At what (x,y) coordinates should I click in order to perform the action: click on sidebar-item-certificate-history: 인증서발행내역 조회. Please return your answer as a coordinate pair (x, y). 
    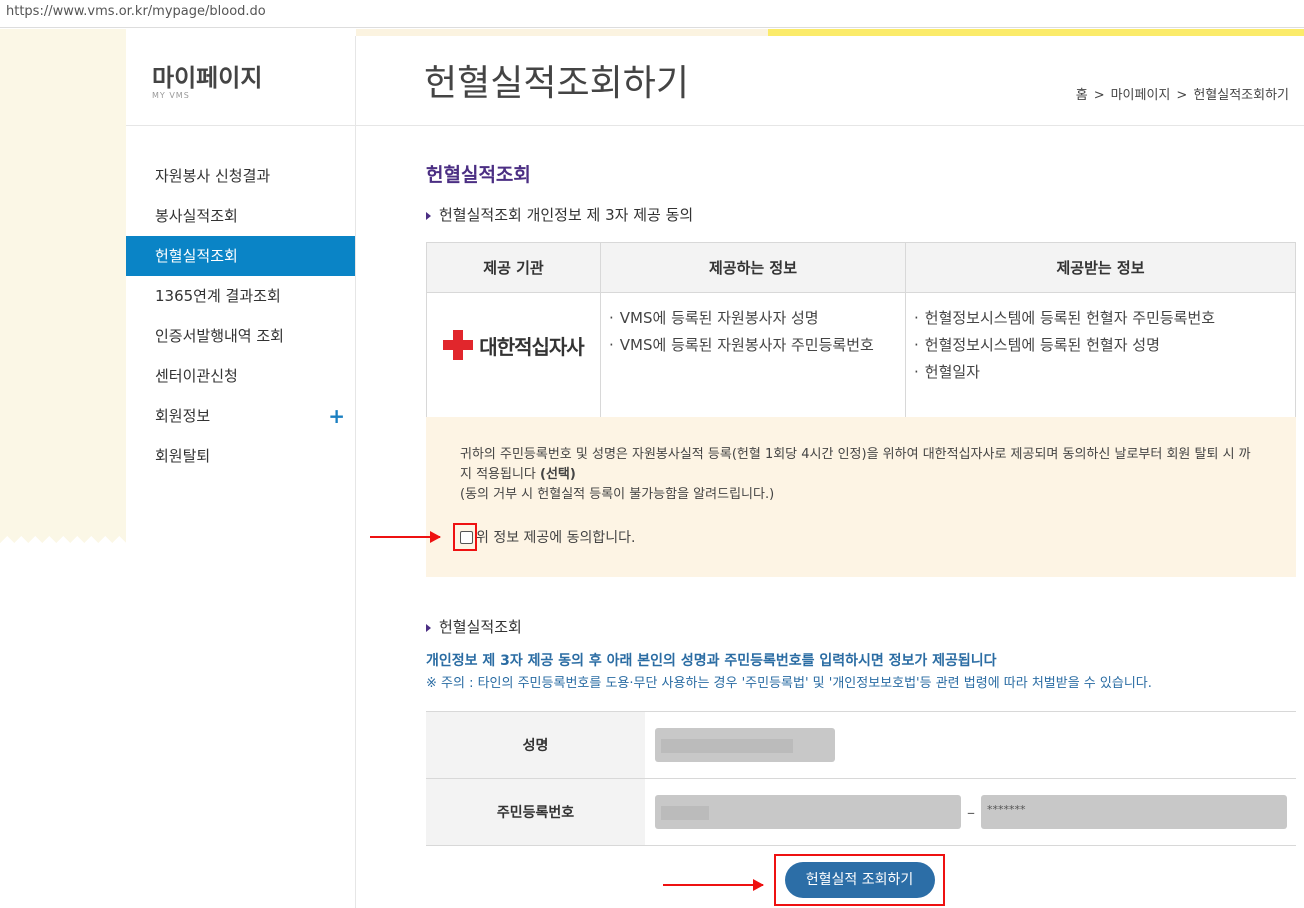
    Looking at the image, I should click on (240, 336).